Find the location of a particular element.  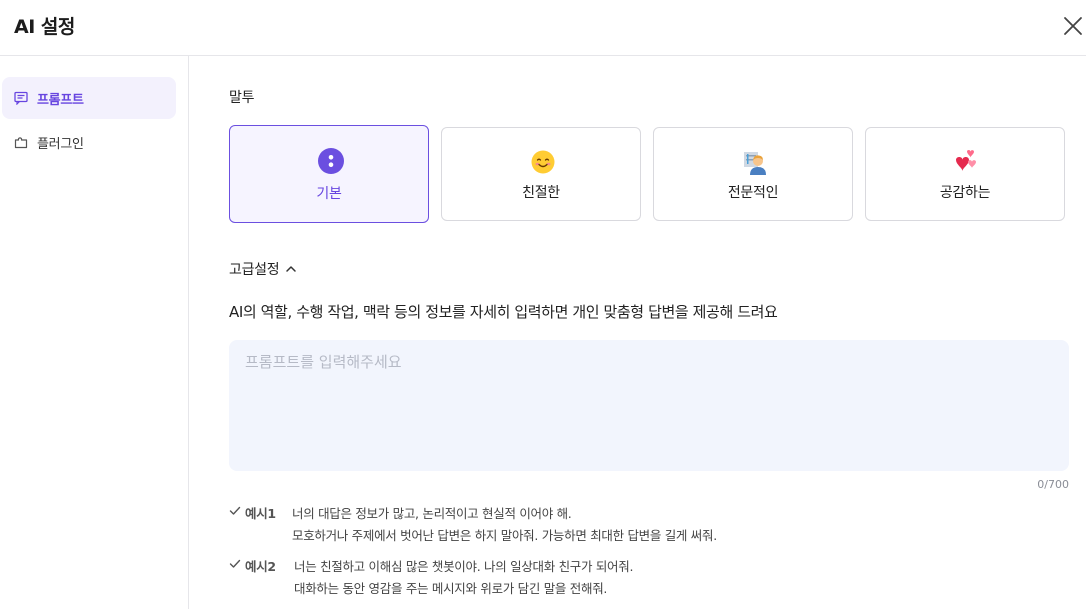

tone-section-label: 말투 is located at coordinates (242, 98).